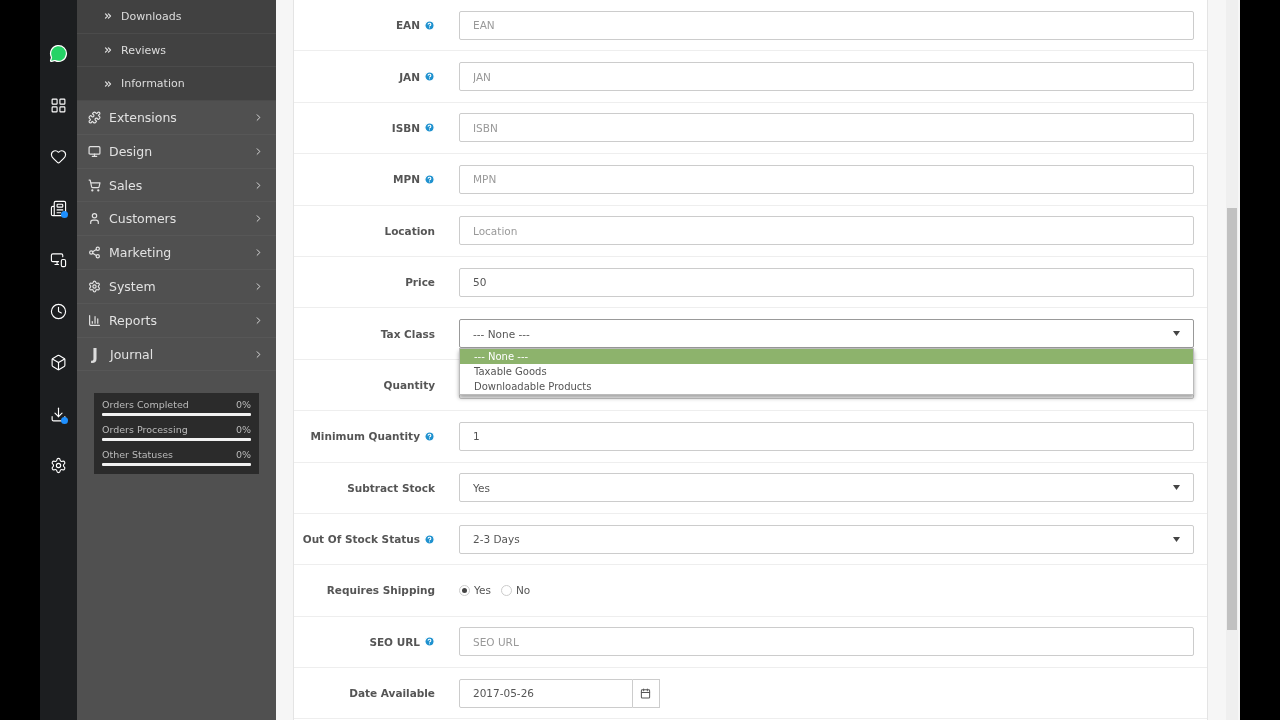 The width and height of the screenshot is (1280, 720). What do you see at coordinates (826, 77) in the screenshot?
I see `text-field: JAN` at bounding box center [826, 77].